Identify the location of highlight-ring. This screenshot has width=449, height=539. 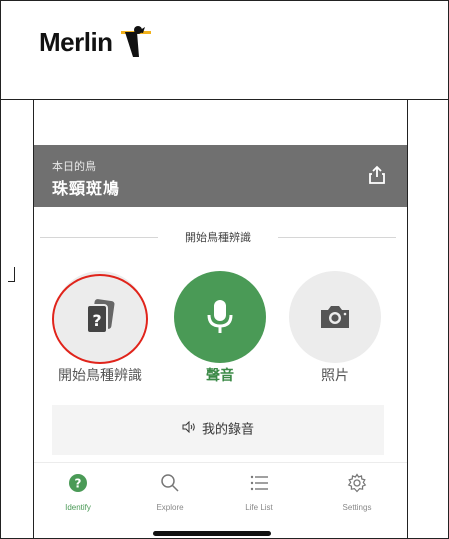
(100, 319).